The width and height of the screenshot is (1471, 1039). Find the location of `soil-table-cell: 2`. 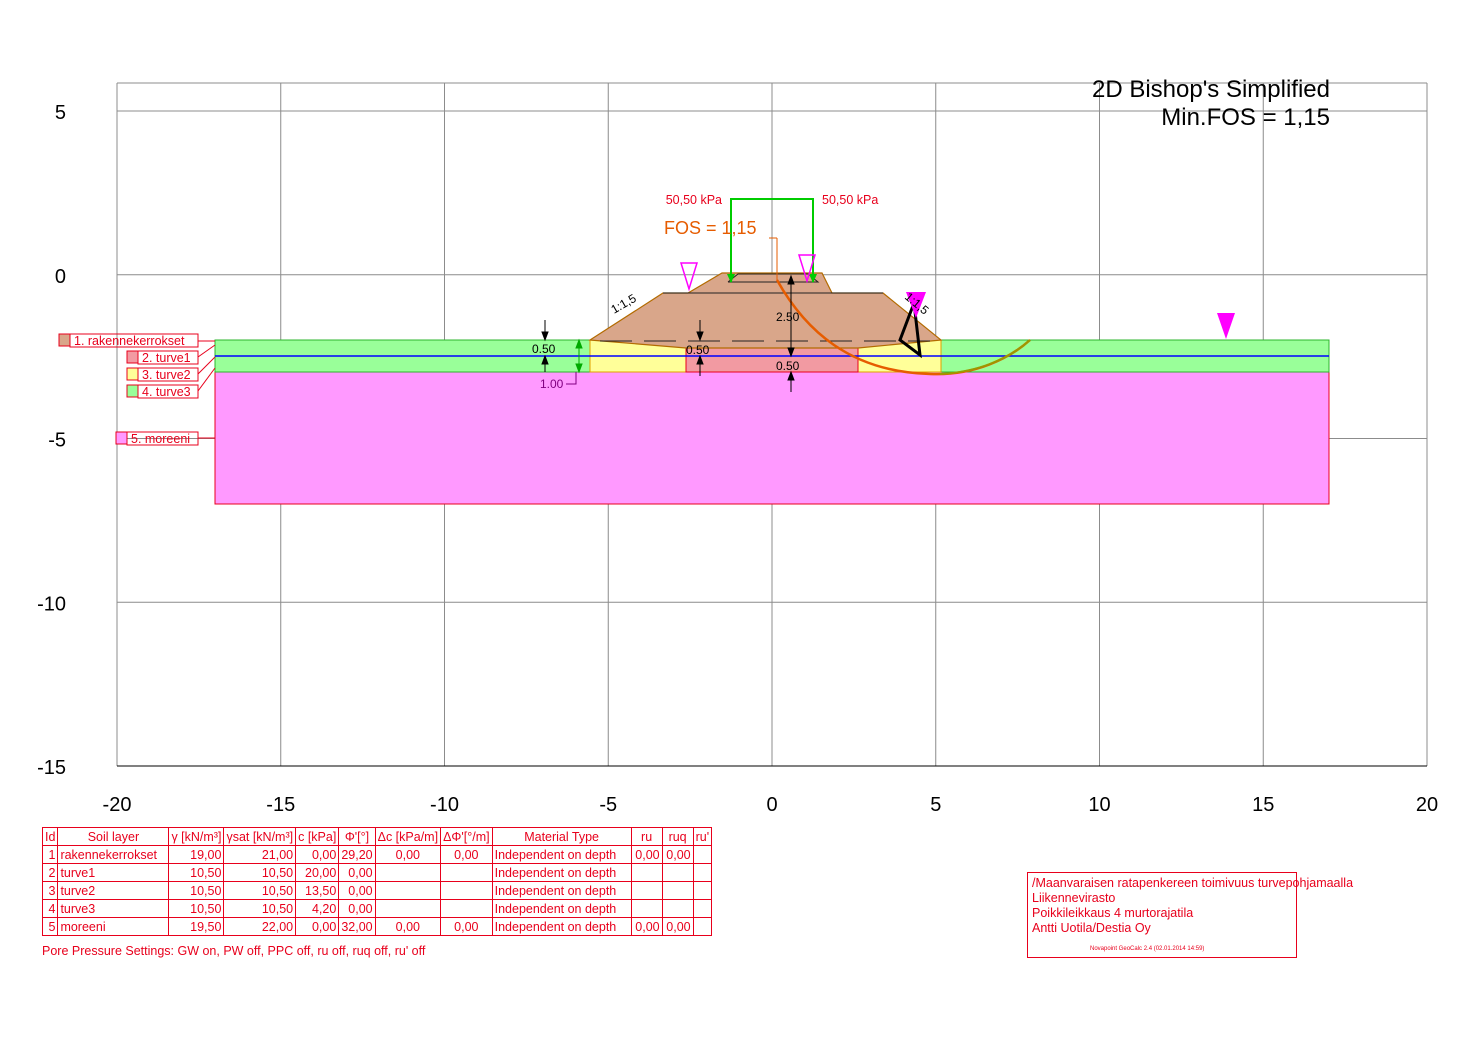

soil-table-cell: 2 is located at coordinates (50, 872).